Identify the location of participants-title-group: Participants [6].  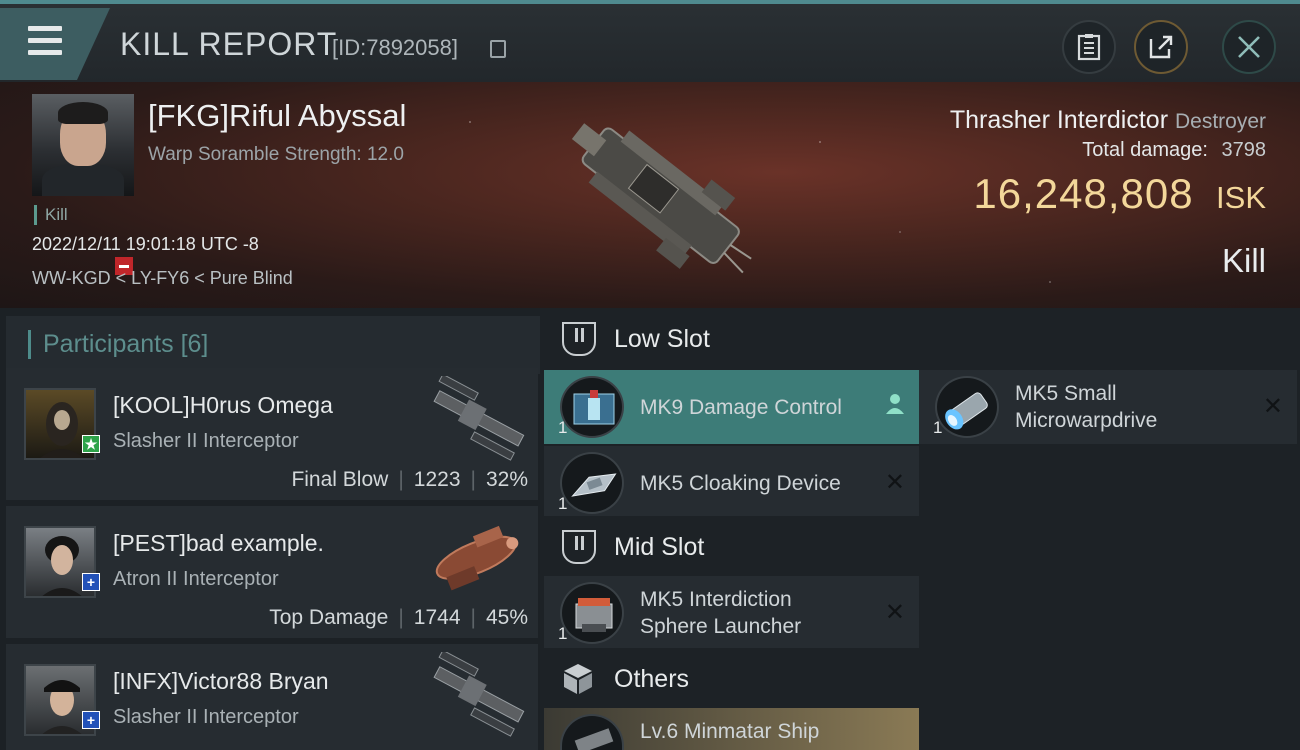
(118, 344).